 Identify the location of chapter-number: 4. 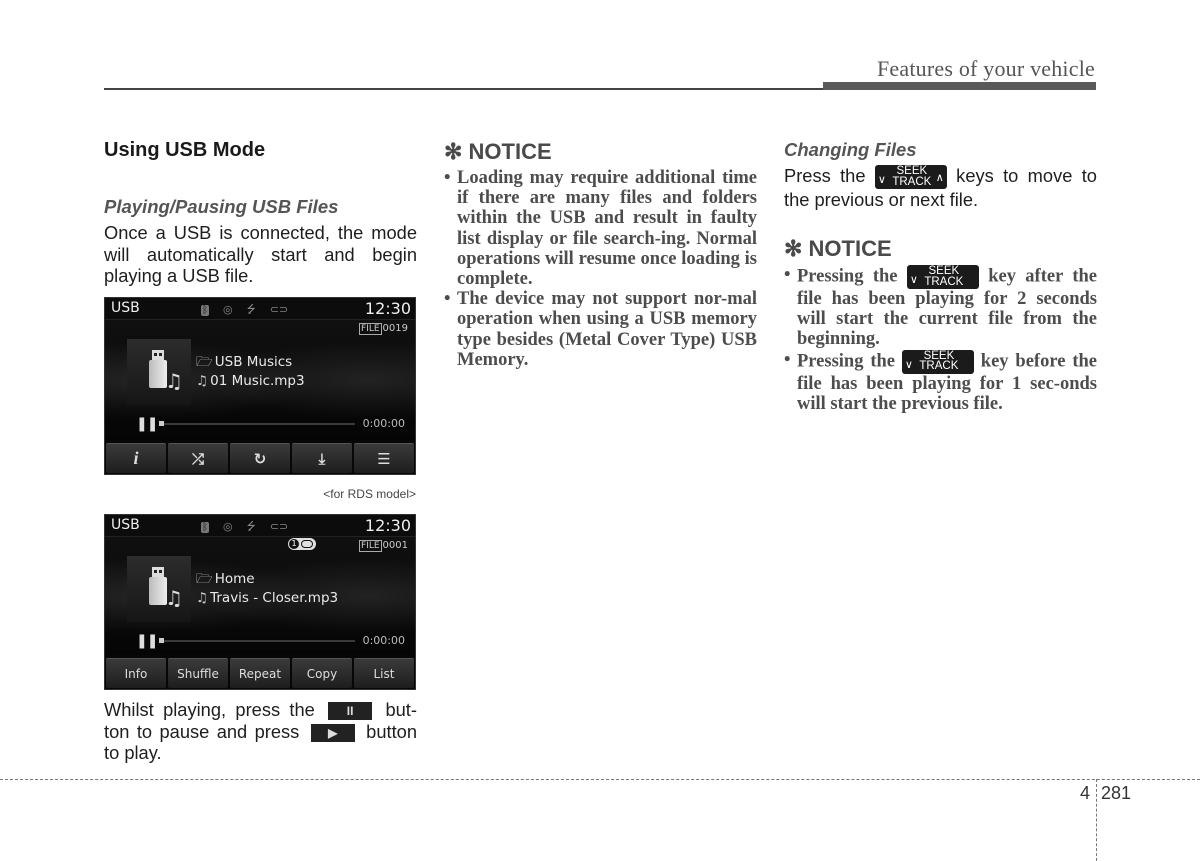
(1085, 793).